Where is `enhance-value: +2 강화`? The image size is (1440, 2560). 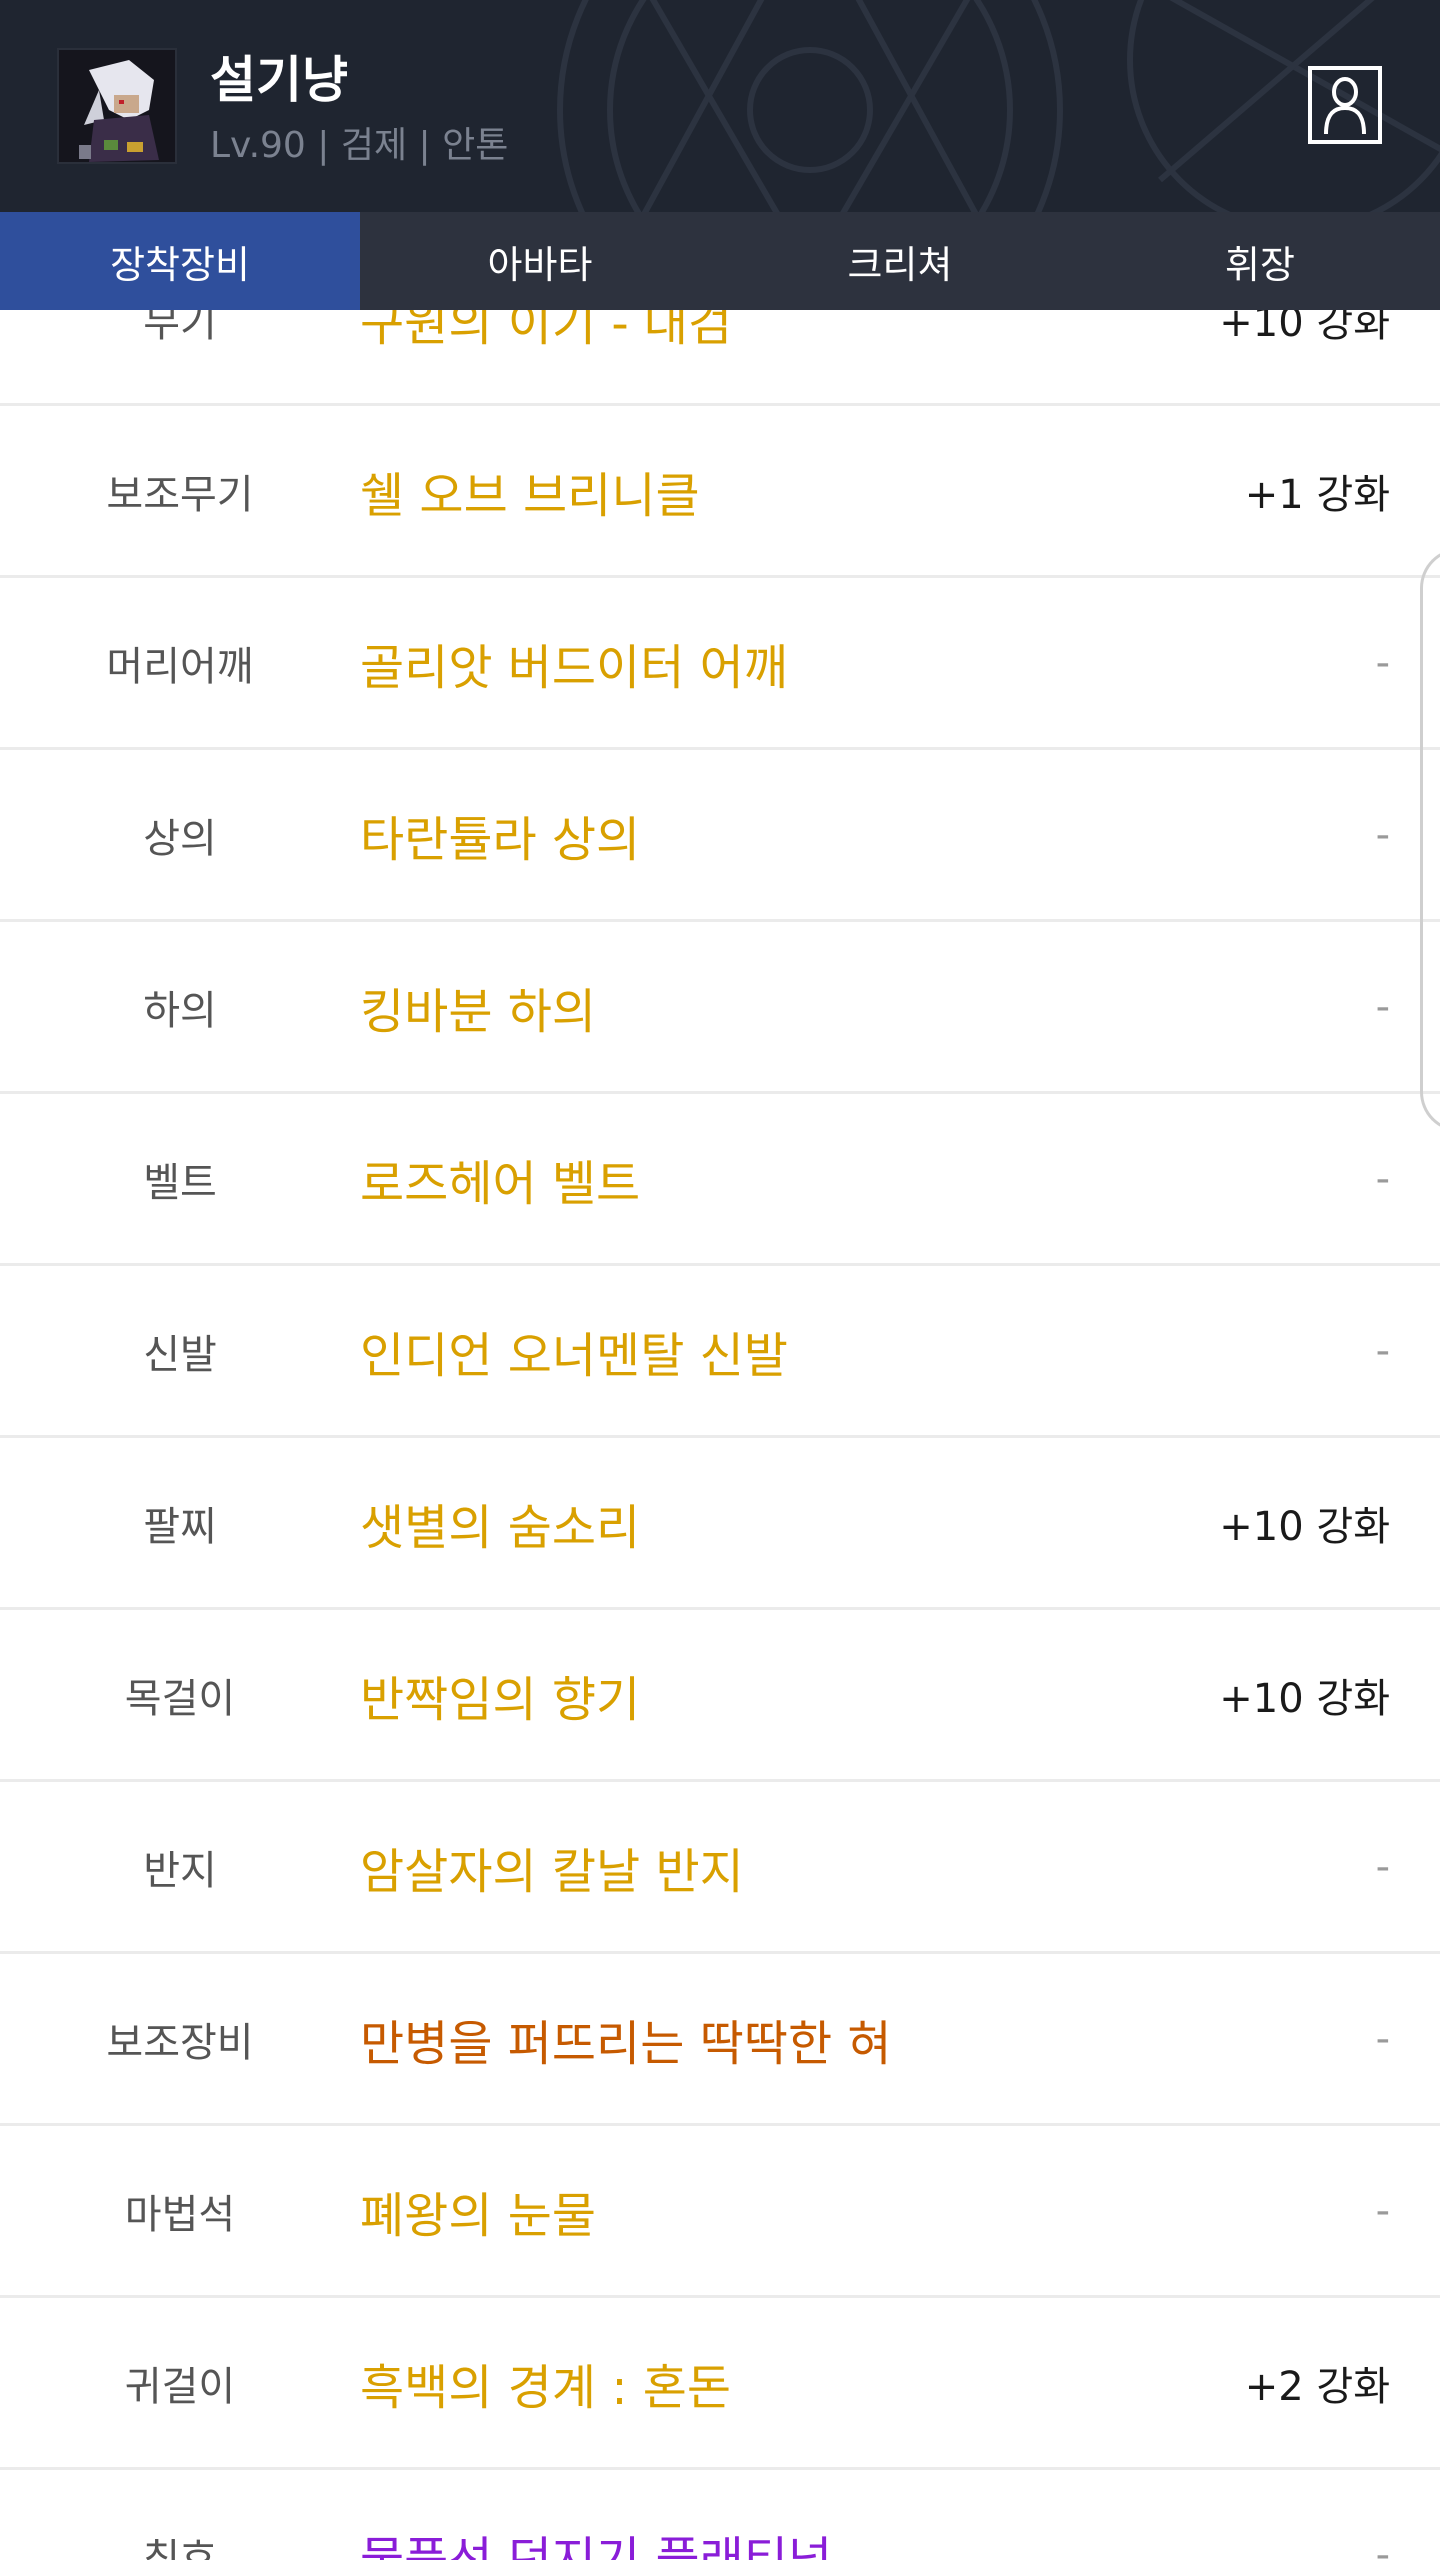
enhance-value: +2 강화 is located at coordinates (1317, 2386).